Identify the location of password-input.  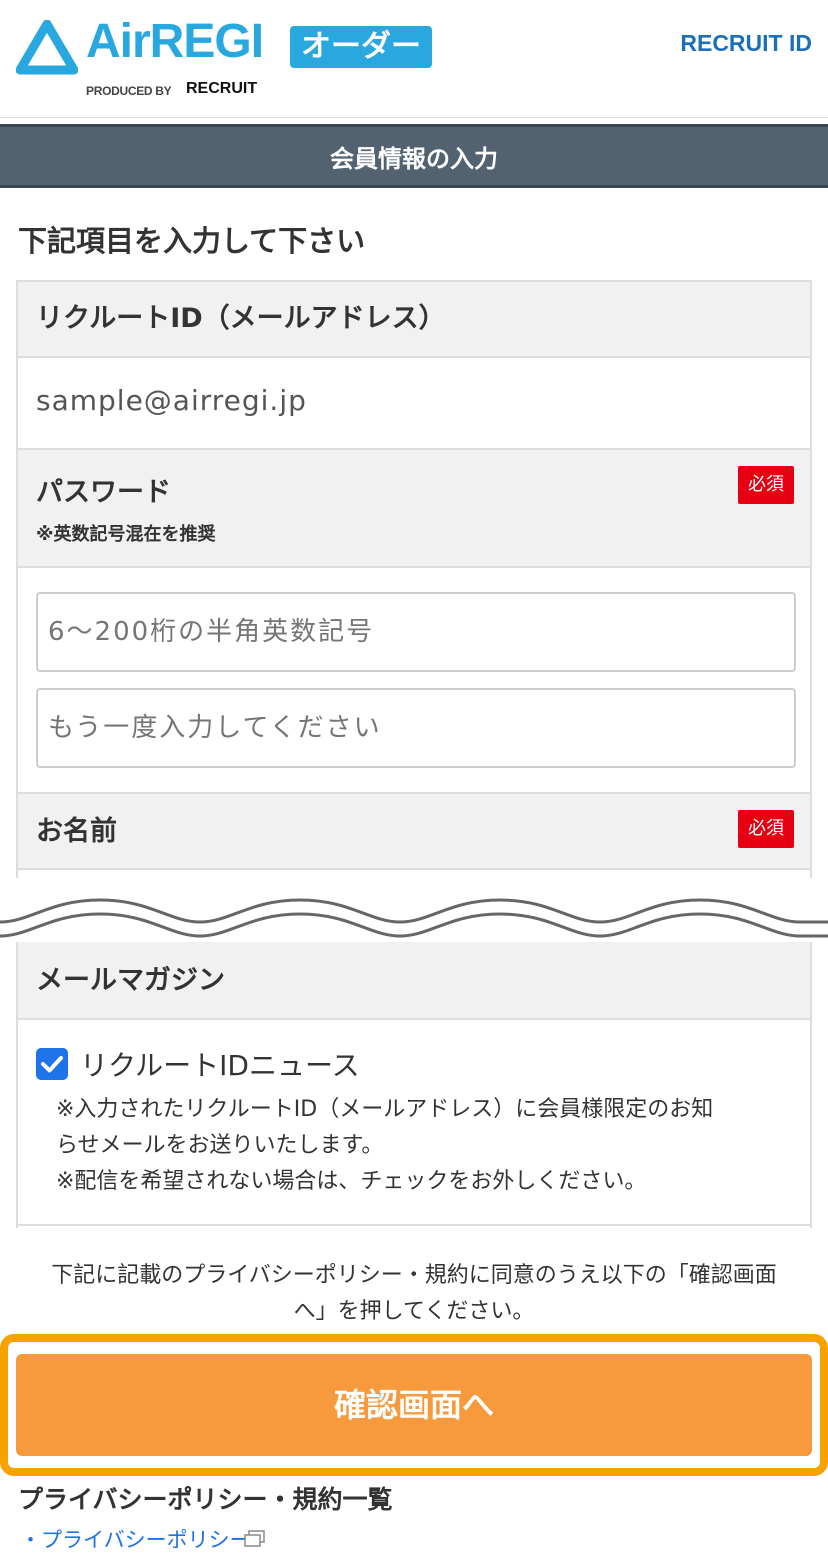
(416, 632).